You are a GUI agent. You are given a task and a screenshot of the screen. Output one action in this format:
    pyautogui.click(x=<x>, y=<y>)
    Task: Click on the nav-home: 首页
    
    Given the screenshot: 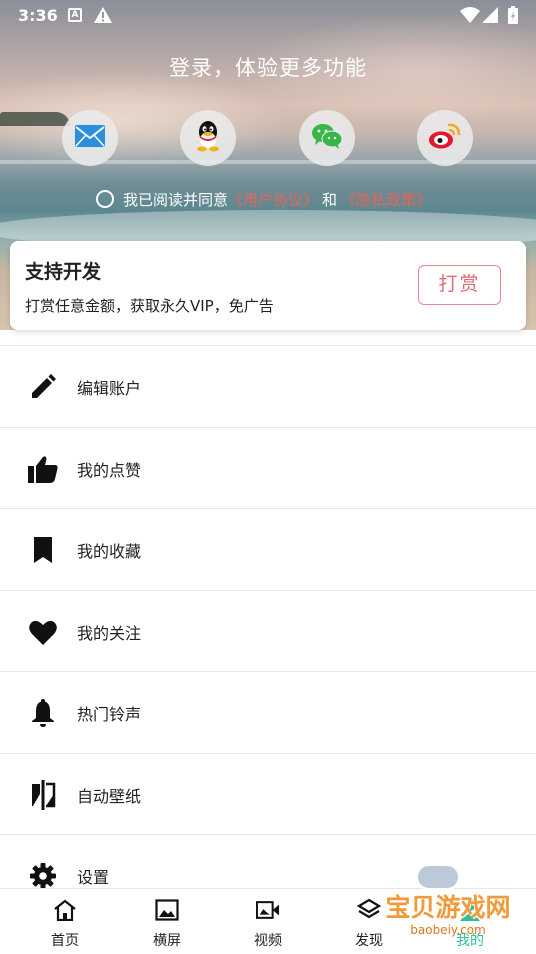 What is the action you would take?
    pyautogui.click(x=65, y=921)
    